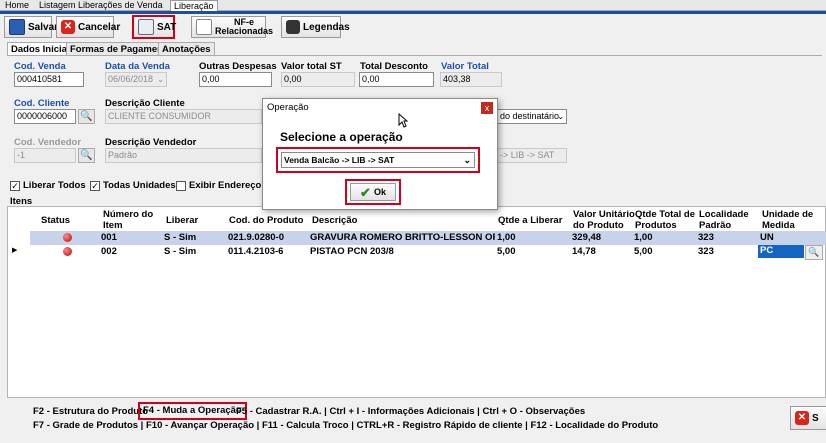 This screenshot has width=826, height=443. What do you see at coordinates (788, 214) in the screenshot?
I see `col-header-unidade-1: Unidade de` at bounding box center [788, 214].